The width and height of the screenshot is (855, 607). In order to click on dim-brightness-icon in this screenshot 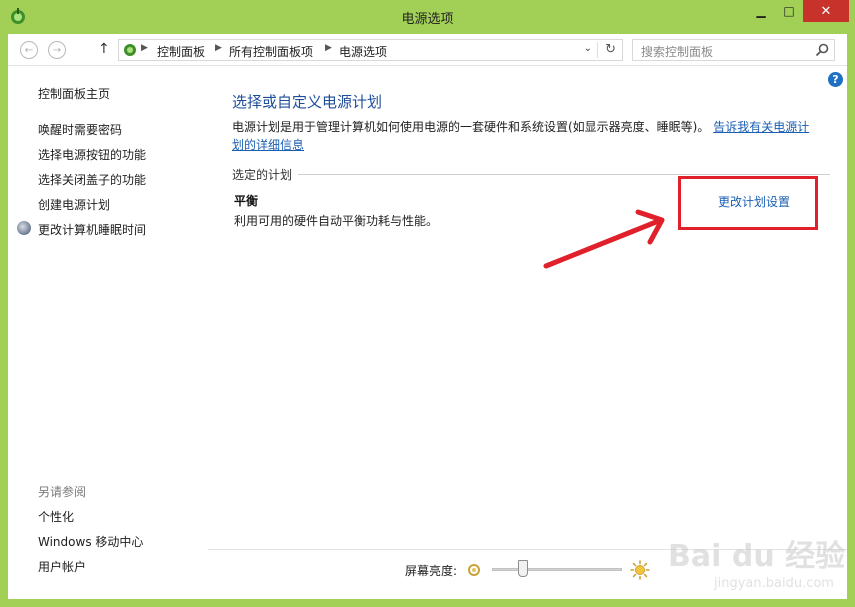, I will do `click(474, 570)`.